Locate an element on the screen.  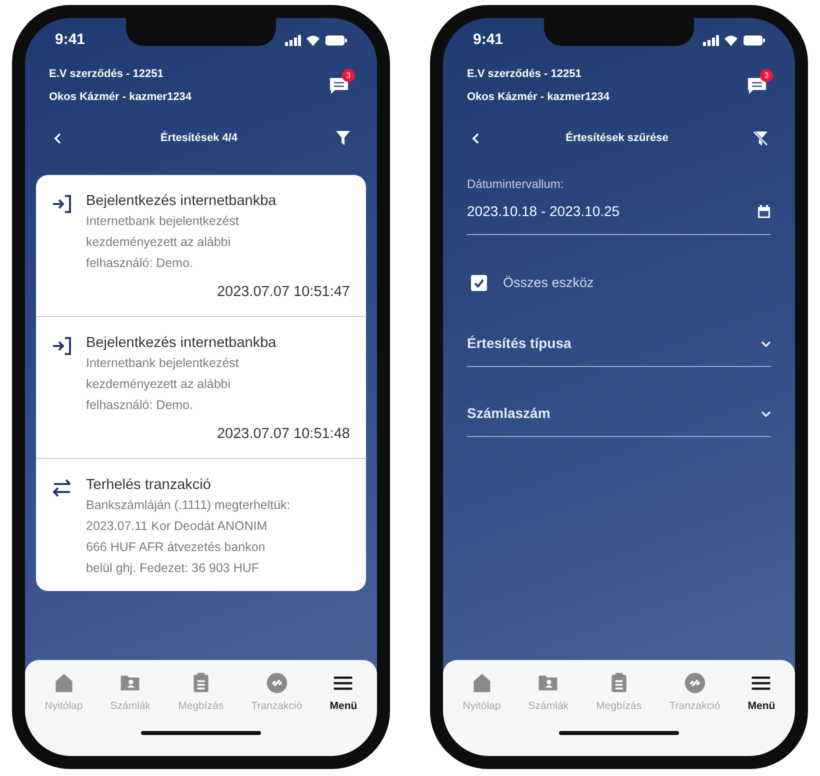
date-range-field: 2023.10.18 - 2023.10.25 is located at coordinates (619, 214).